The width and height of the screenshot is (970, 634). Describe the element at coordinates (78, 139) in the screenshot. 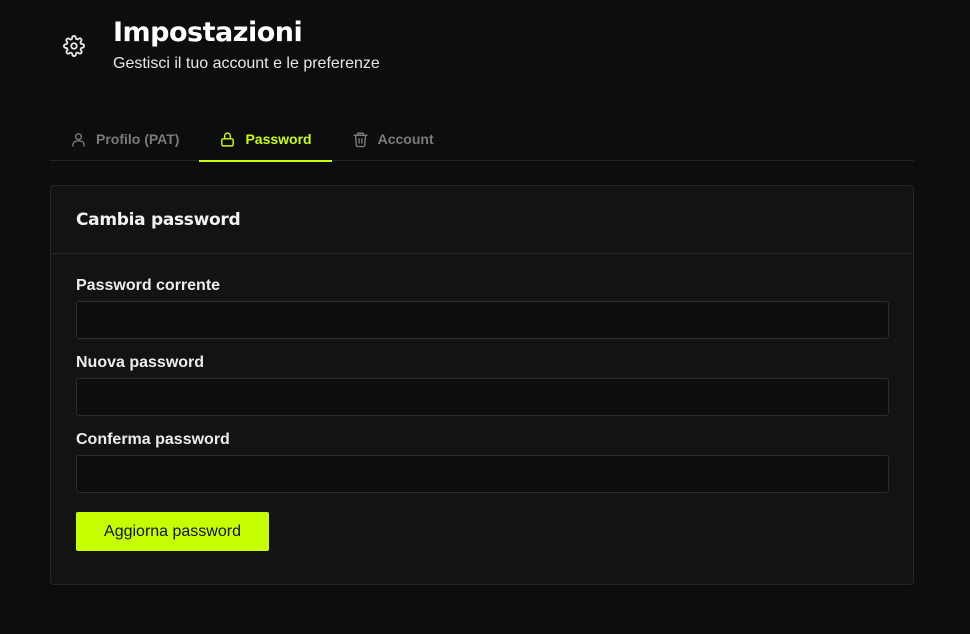

I see `user-icon` at that location.